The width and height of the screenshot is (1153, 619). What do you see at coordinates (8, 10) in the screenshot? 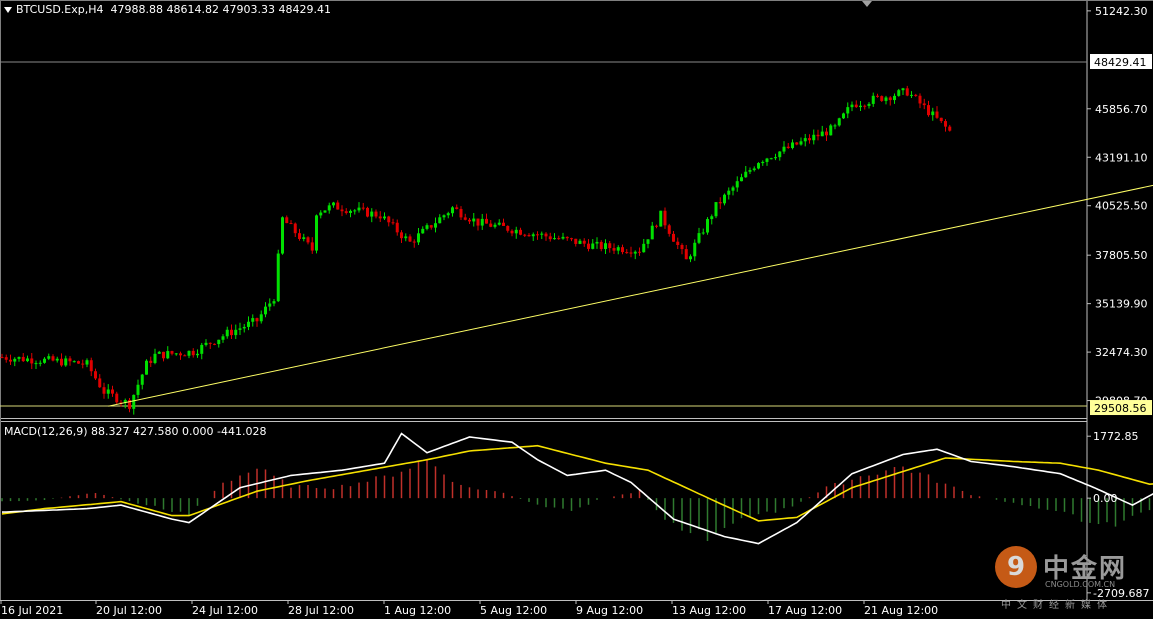
I see `dropdown-triangle-icon` at bounding box center [8, 10].